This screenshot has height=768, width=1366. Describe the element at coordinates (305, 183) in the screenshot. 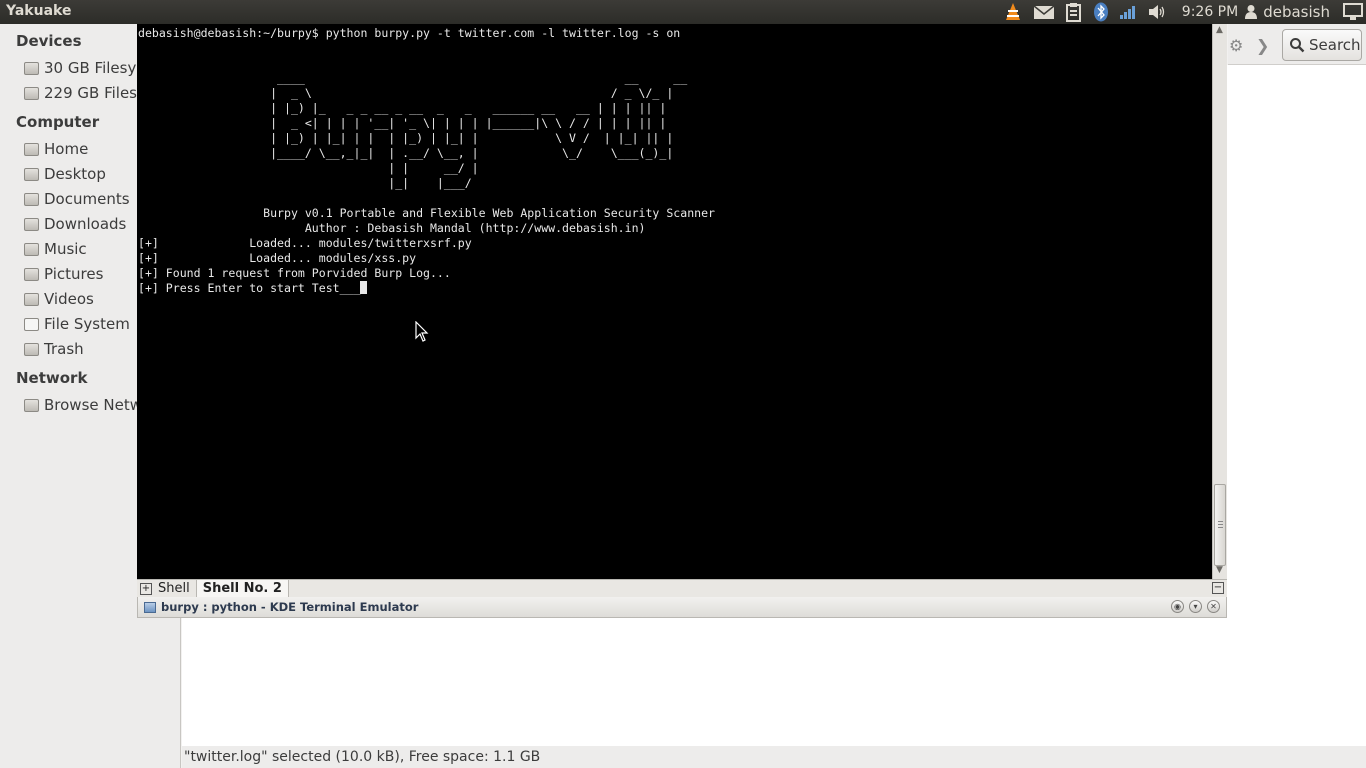

I see `ascii-banner-line: |_| |___/` at that location.